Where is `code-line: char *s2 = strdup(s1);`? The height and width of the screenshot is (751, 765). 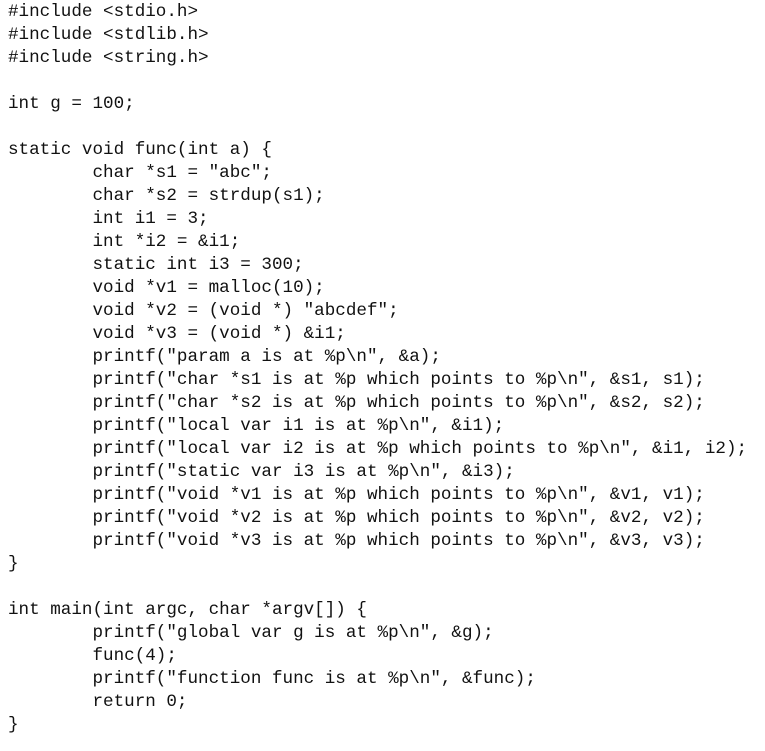 code-line: char *s2 = strdup(s1); is located at coordinates (166, 196).